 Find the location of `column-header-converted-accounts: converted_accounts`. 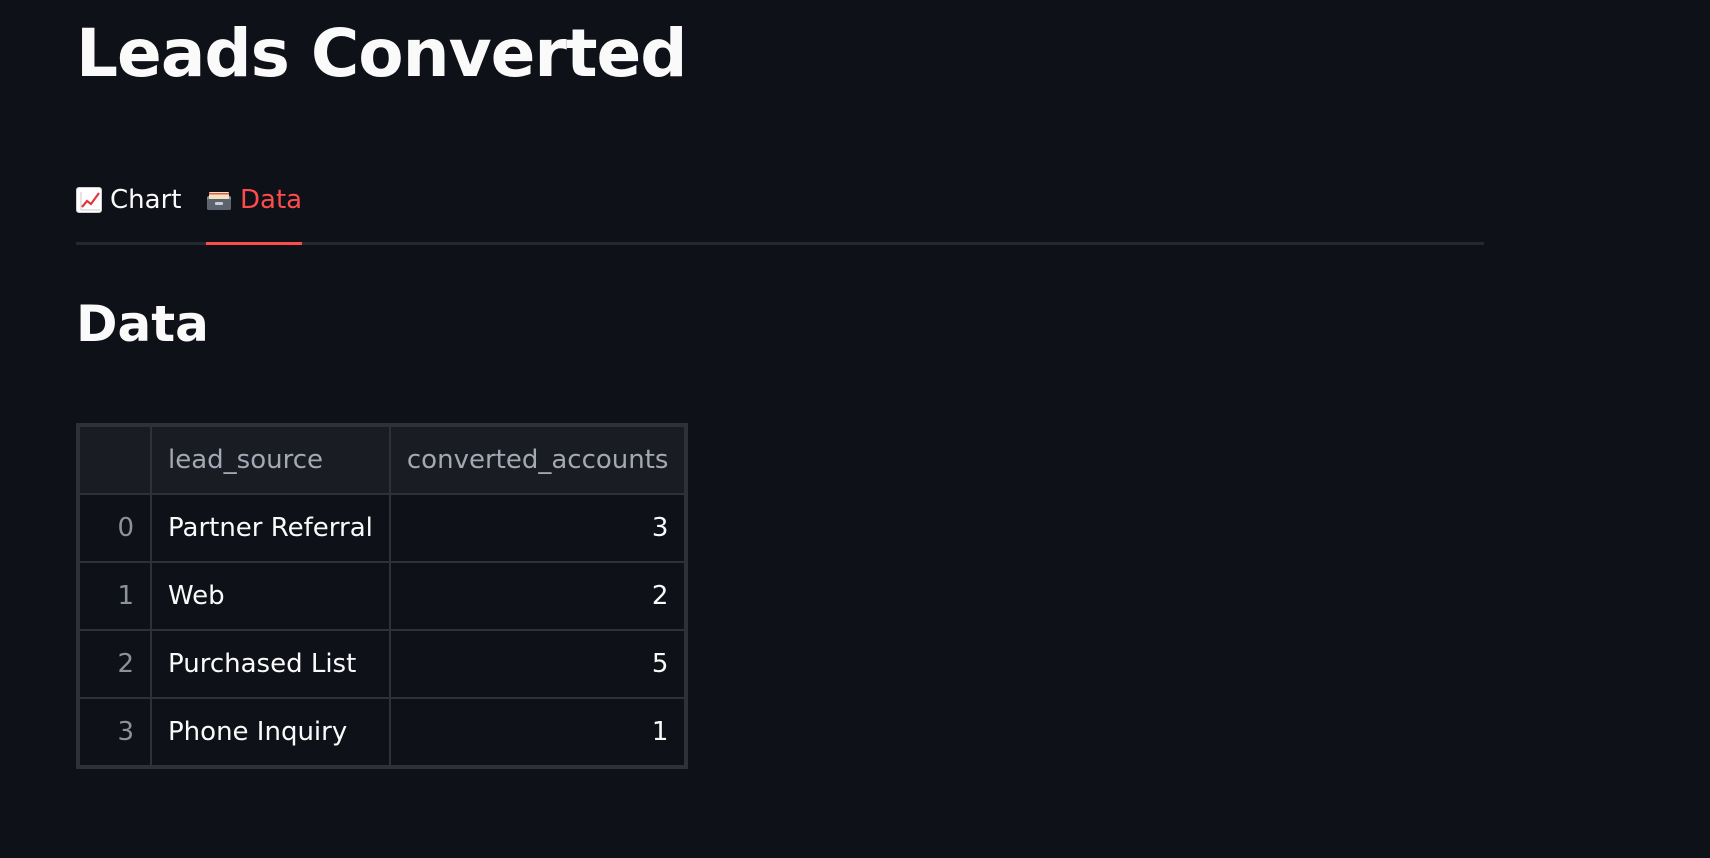

column-header-converted-accounts: converted_accounts is located at coordinates (537, 460).